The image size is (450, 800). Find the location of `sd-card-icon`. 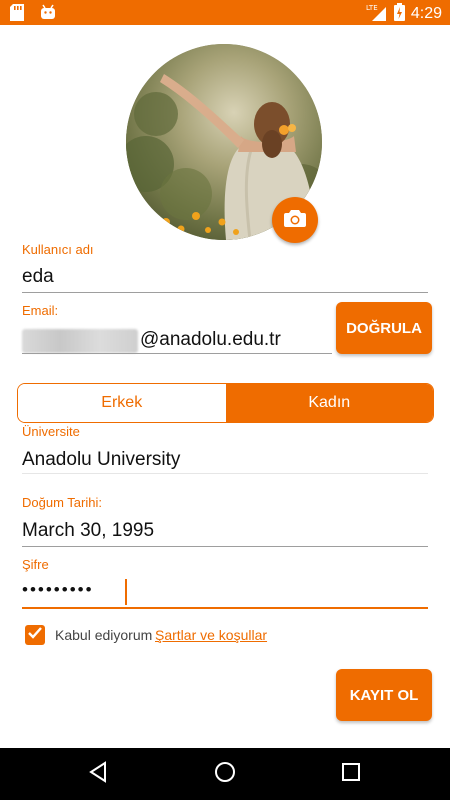

sd-card-icon is located at coordinates (18, 12).